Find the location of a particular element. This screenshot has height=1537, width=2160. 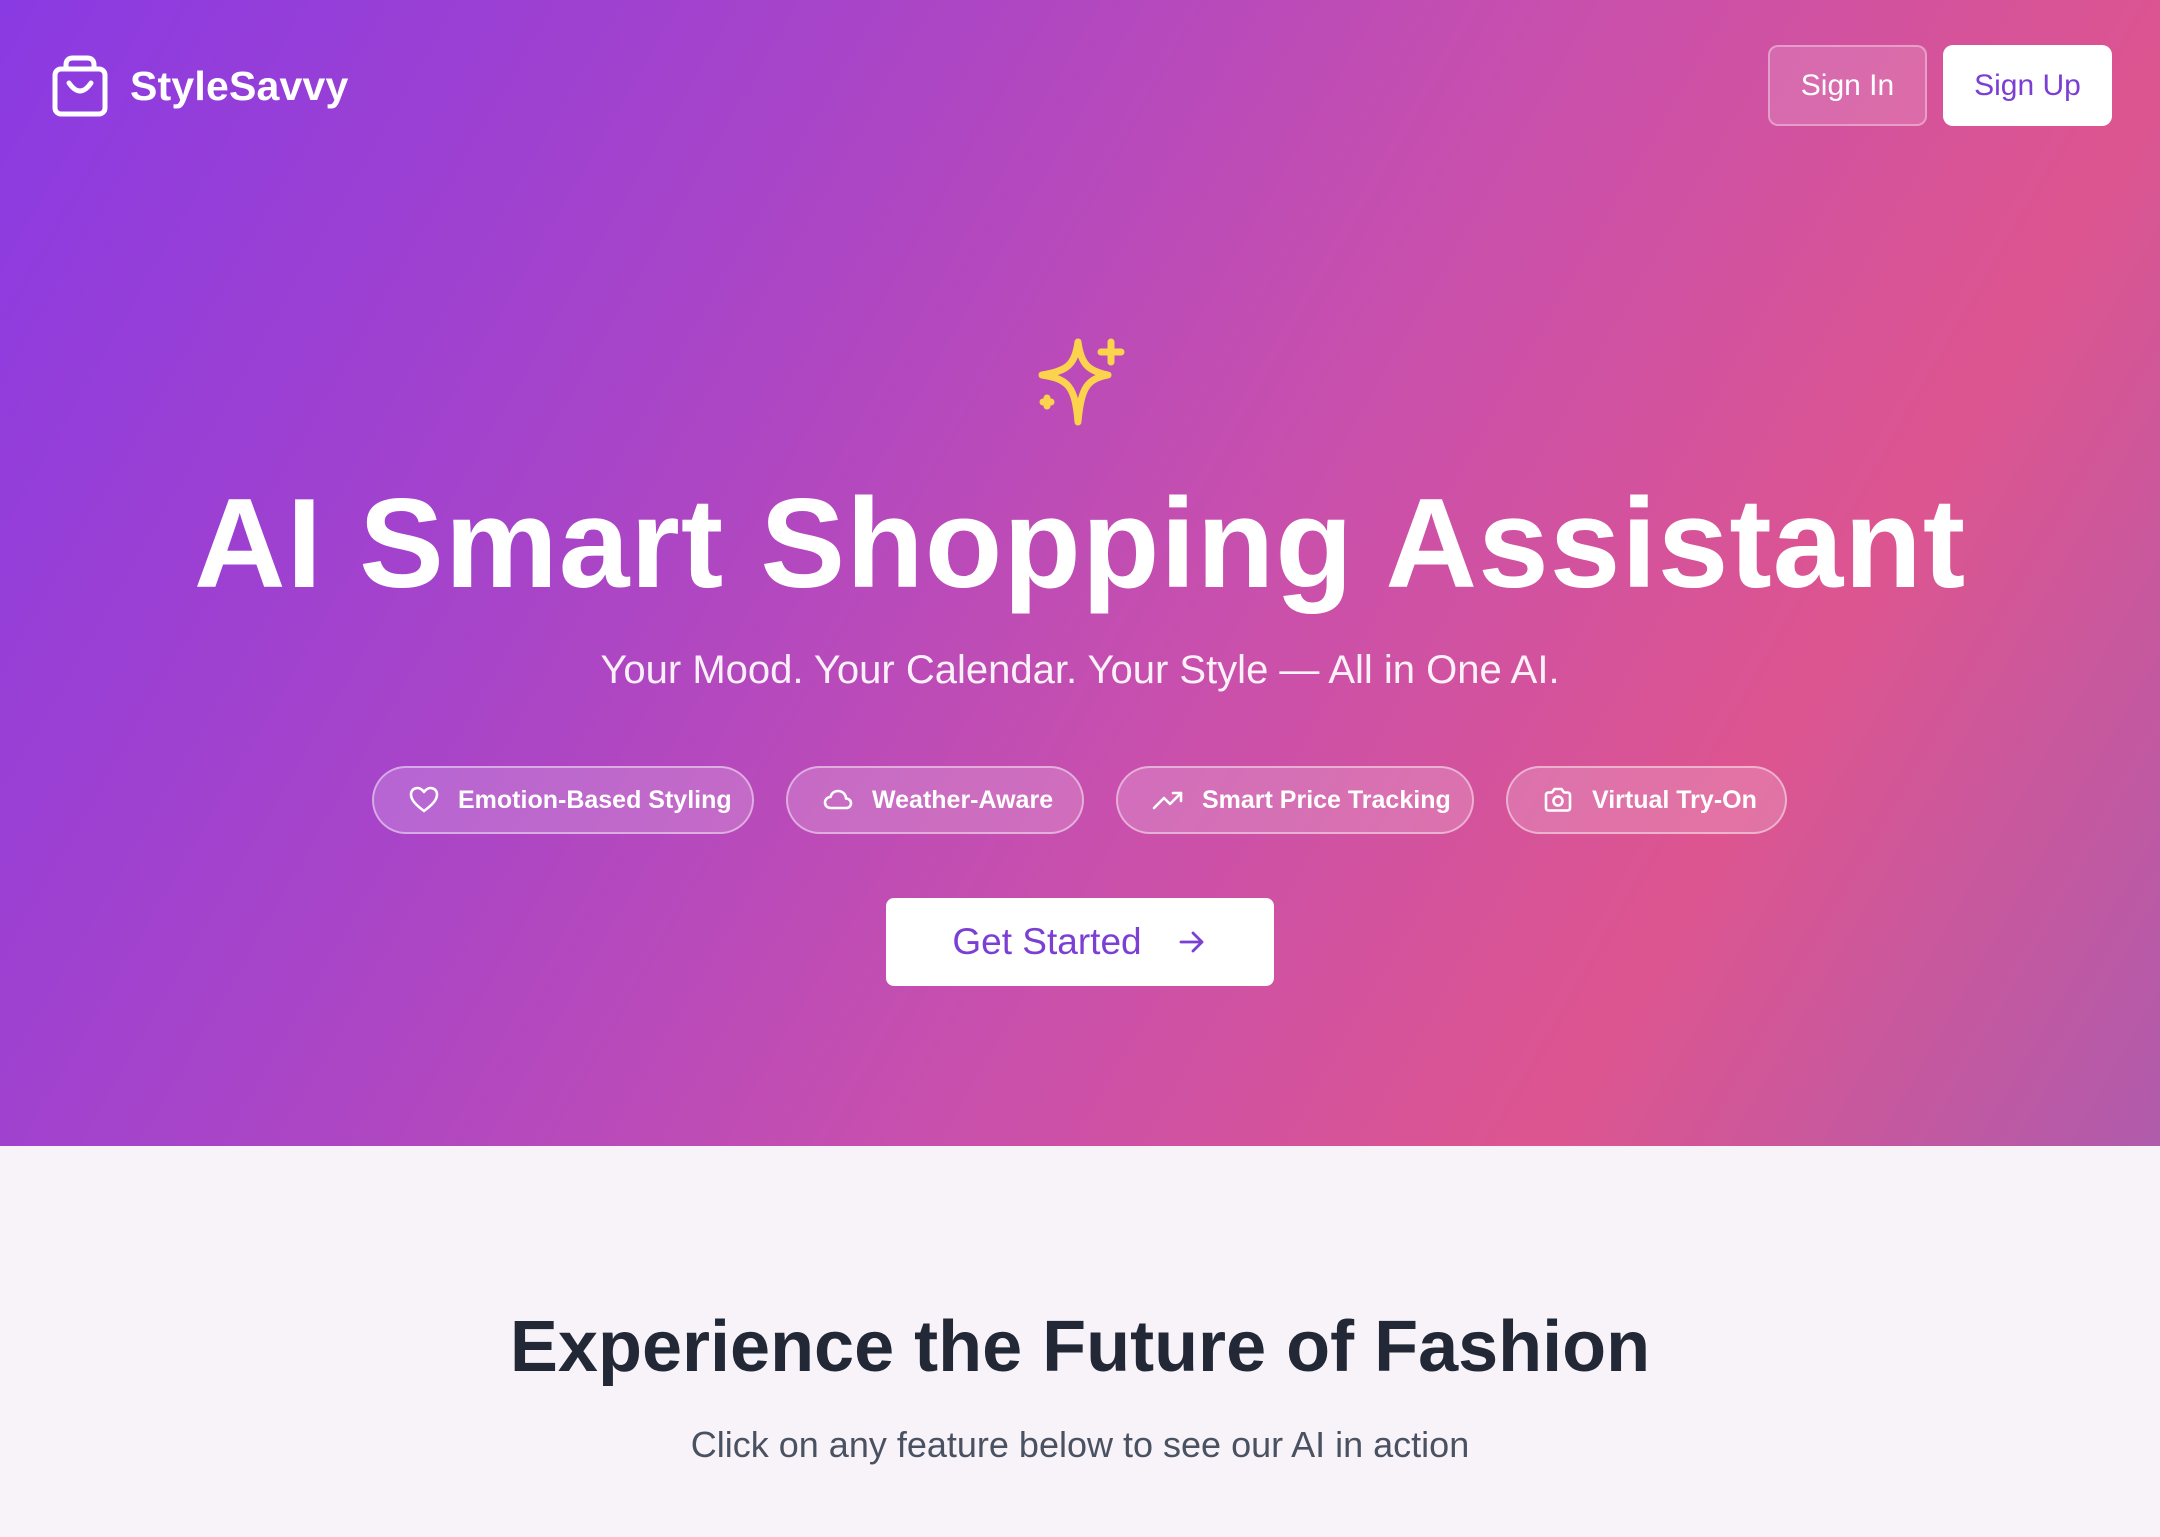

heart-icon is located at coordinates (424, 799).